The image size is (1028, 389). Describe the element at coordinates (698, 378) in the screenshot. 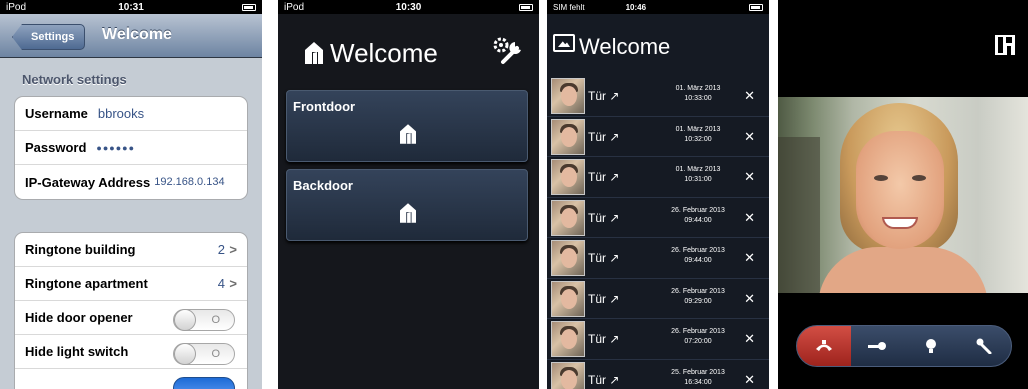

I see `timestamp: 25. Februar 2013 16:34:00` at that location.